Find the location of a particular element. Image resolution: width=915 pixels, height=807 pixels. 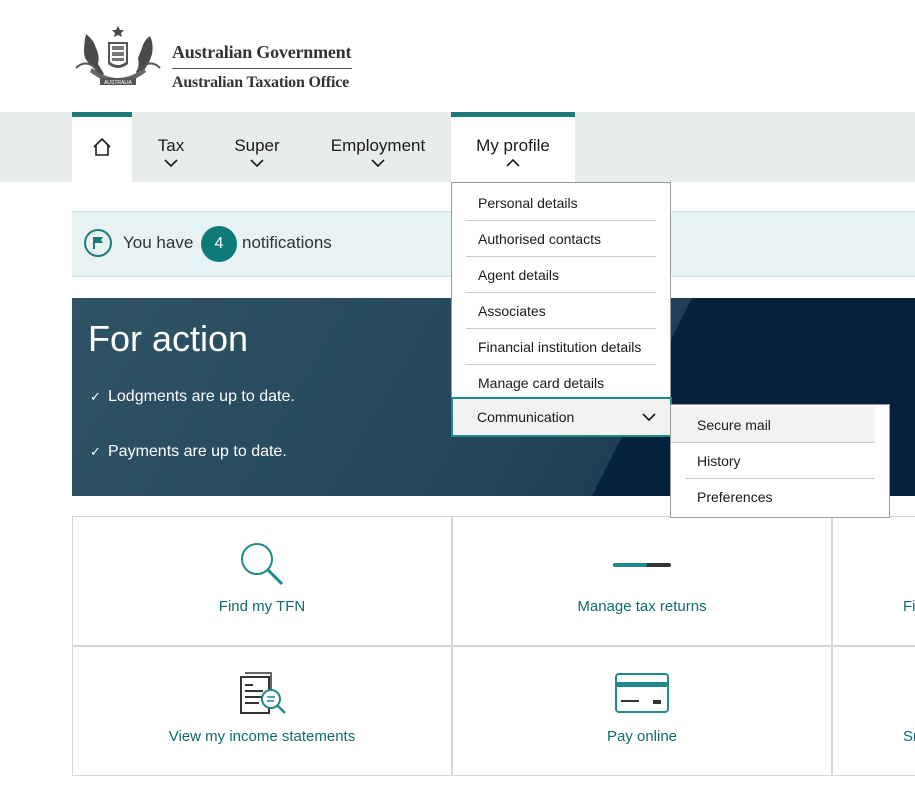

nav-my-profile-label: My profile is located at coordinates (513, 145).